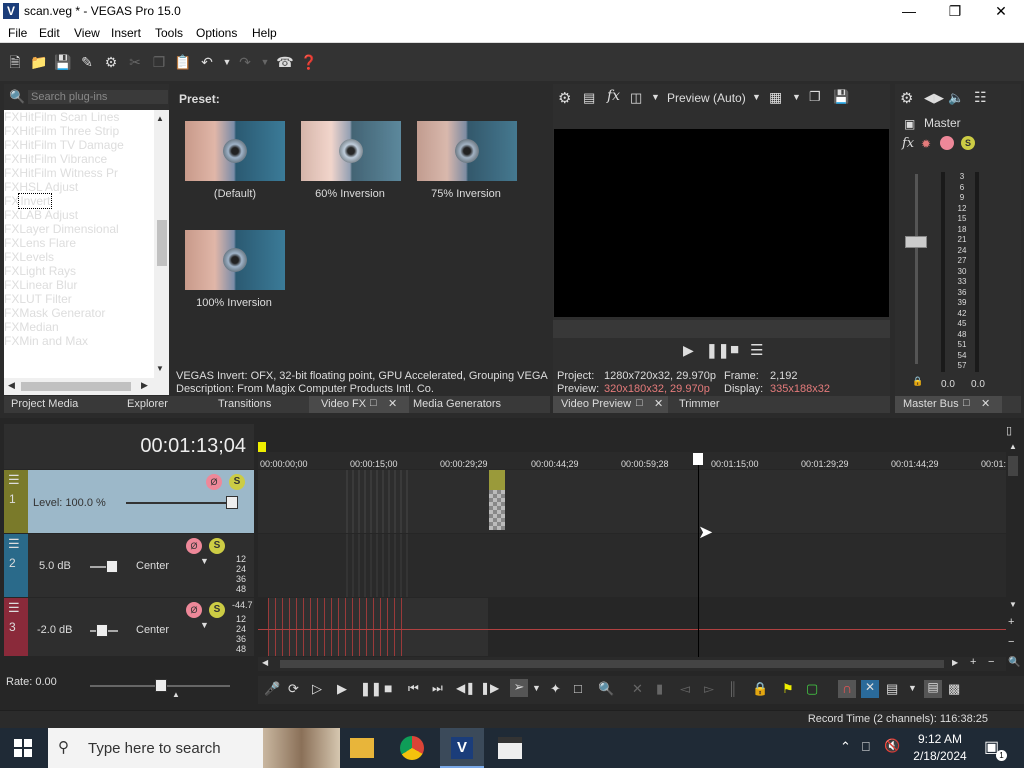 The image size is (1024, 768). What do you see at coordinates (934, 98) in the screenshot?
I see `downmix-icon: ◀▶` at bounding box center [934, 98].